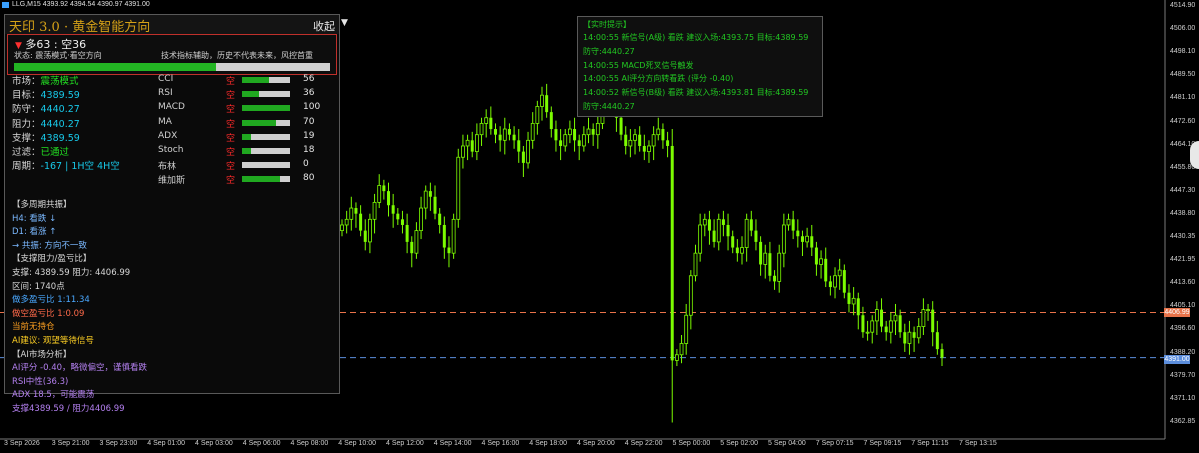 The image size is (1199, 453). What do you see at coordinates (171, 107) in the screenshot?
I see `indicator-name: MACD` at bounding box center [171, 107].